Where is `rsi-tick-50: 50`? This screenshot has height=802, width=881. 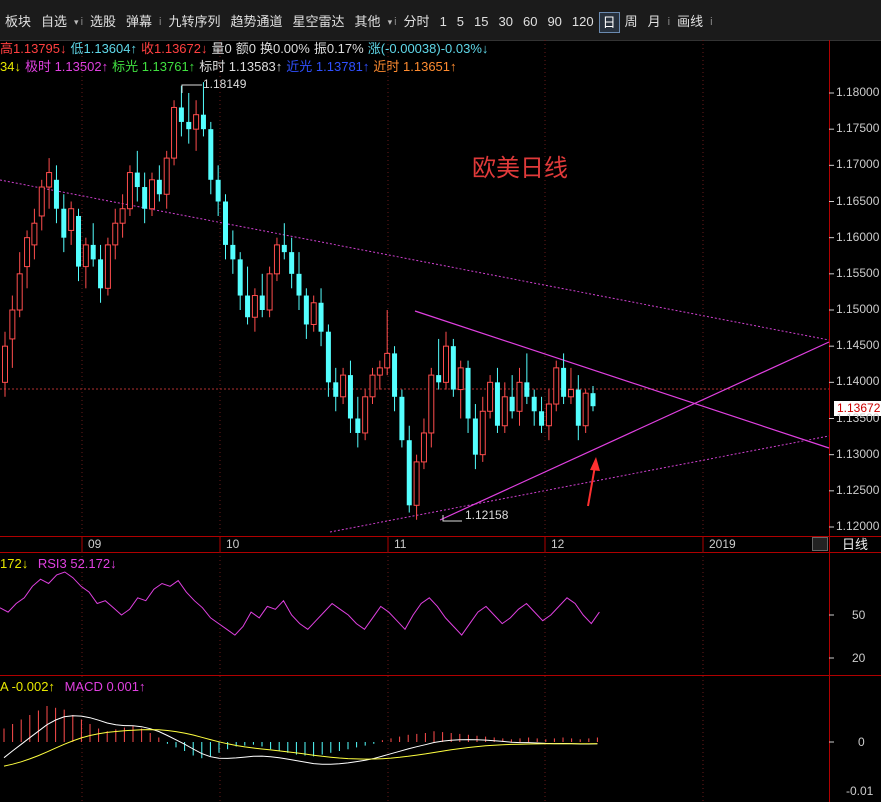
rsi-tick-50: 50 is located at coordinates (859, 615).